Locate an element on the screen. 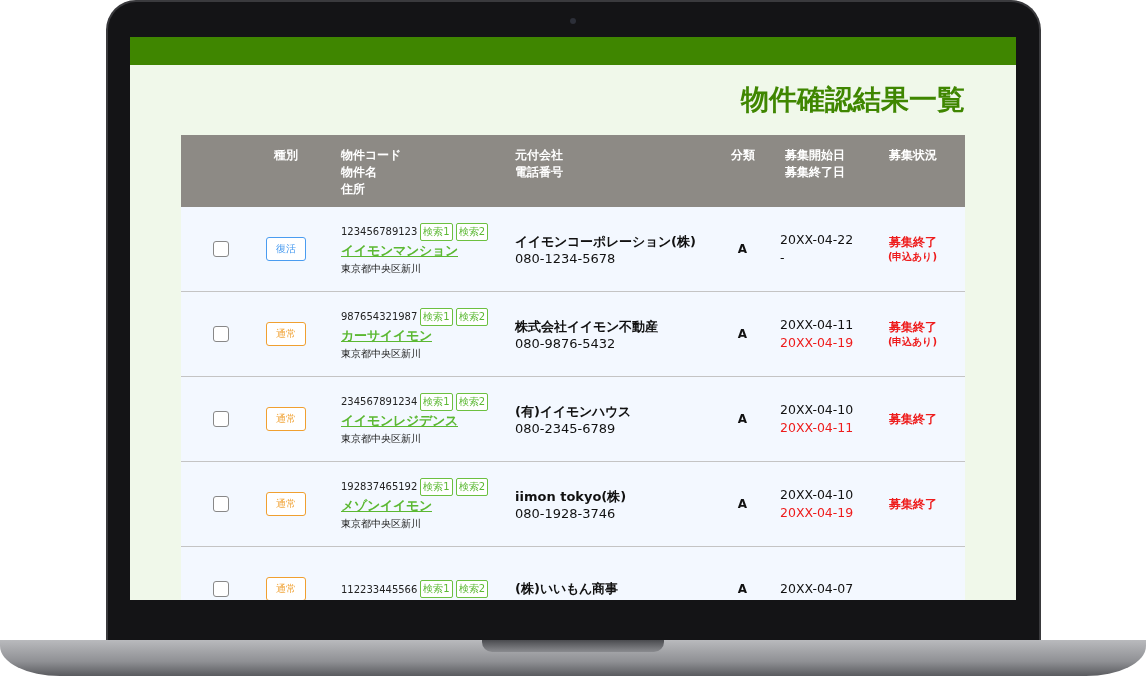 Image resolution: width=1146 pixels, height=676 pixels. company-name: 株式会社イイモン不動産 is located at coordinates (586, 326).